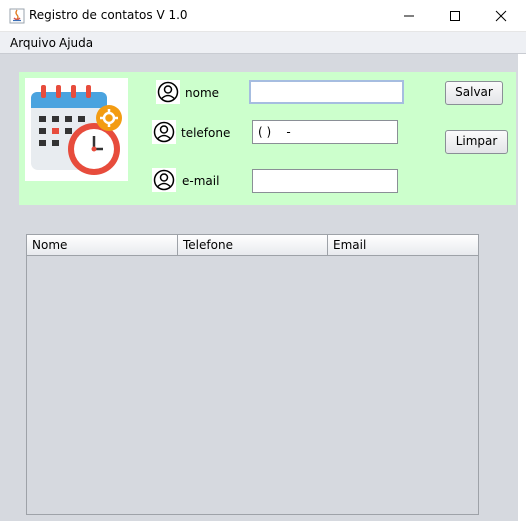 The height and width of the screenshot is (521, 526). Describe the element at coordinates (76, 43) in the screenshot. I see `menu-ajuda: Ajuda` at that location.